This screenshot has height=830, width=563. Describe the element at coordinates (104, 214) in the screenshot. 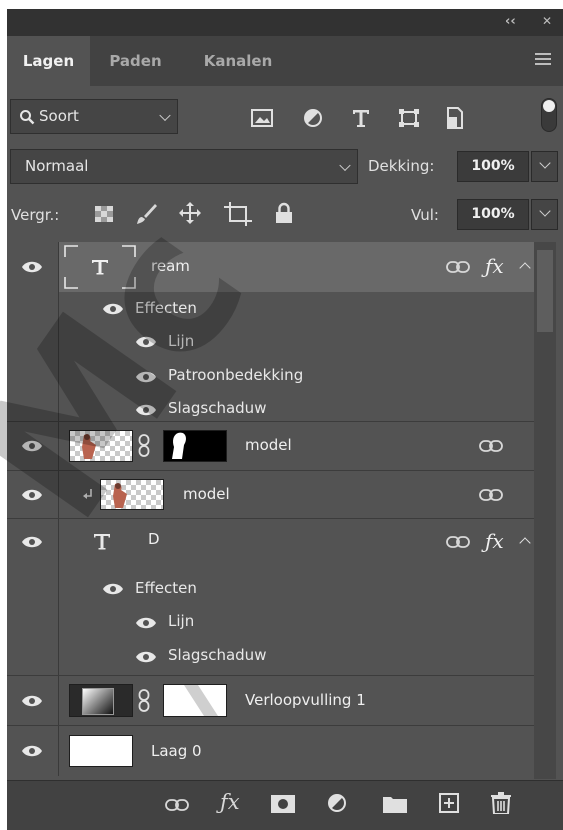

I see `lock-transparency-icon` at that location.